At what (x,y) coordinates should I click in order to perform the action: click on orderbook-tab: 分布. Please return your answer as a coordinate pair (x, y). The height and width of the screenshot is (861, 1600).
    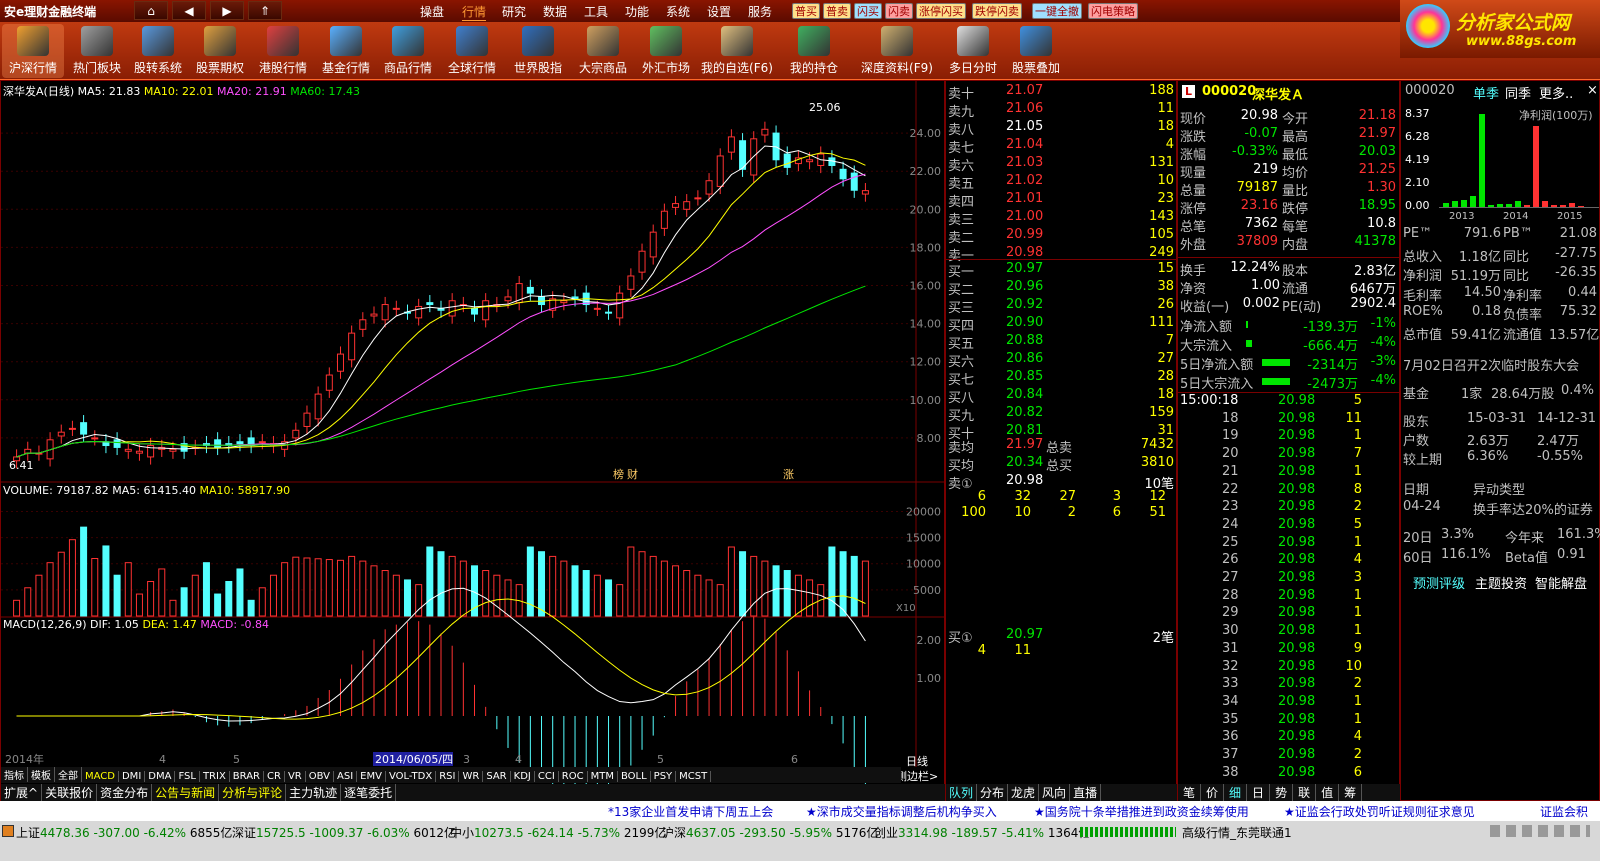
    Looking at the image, I should click on (993, 792).